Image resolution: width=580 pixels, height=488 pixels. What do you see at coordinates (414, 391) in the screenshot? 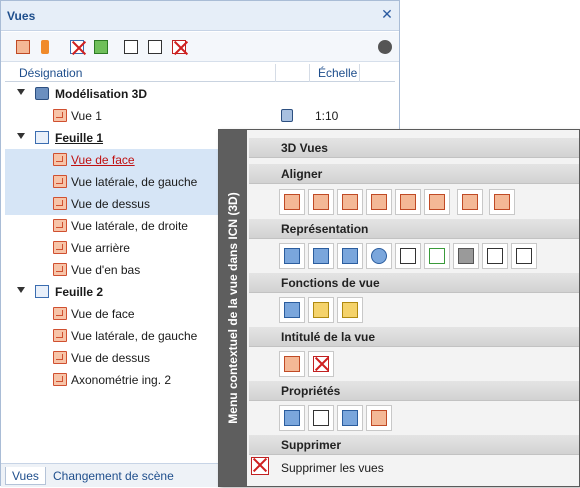
I see `section-properties: Propriétés` at bounding box center [414, 391].